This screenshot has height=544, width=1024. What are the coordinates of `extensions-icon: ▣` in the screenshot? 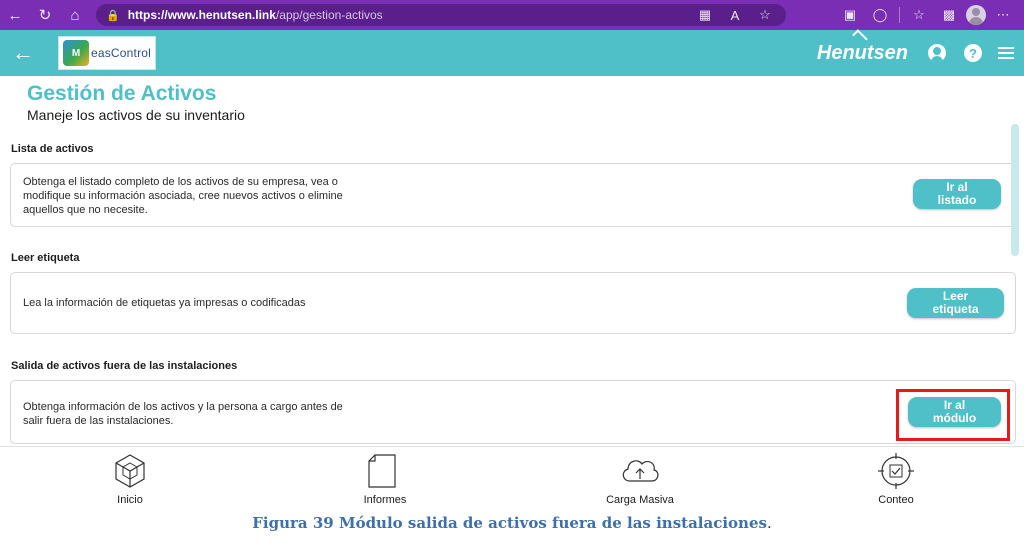 It's located at (850, 15).